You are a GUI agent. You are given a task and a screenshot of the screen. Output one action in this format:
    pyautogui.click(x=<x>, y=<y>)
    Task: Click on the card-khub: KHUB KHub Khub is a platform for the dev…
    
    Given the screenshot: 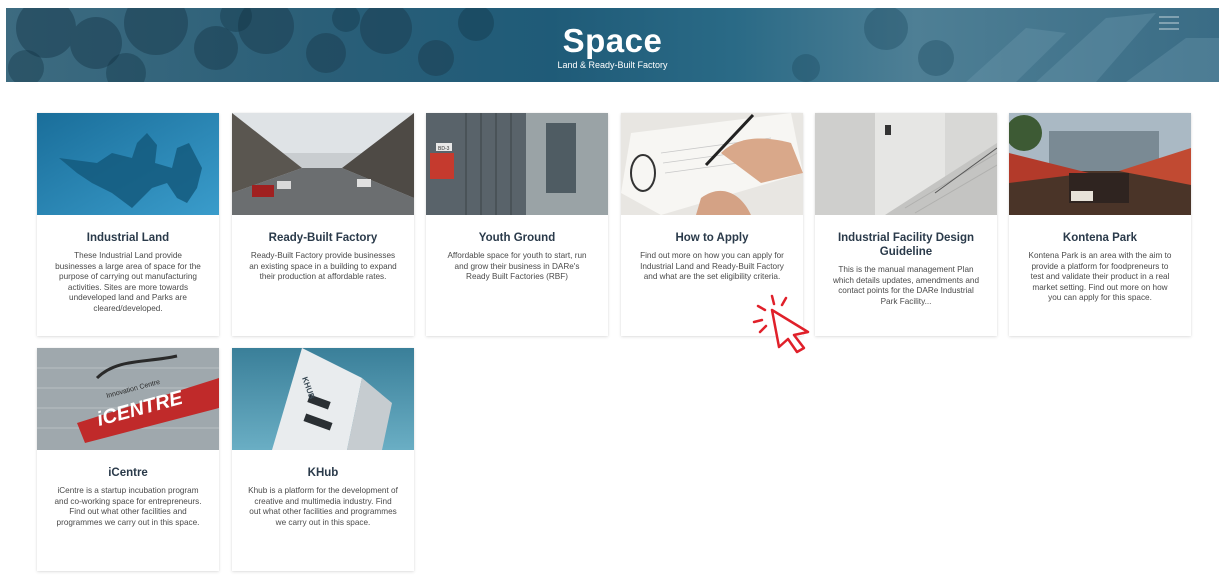 What is the action you would take?
    pyautogui.click(x=323, y=459)
    